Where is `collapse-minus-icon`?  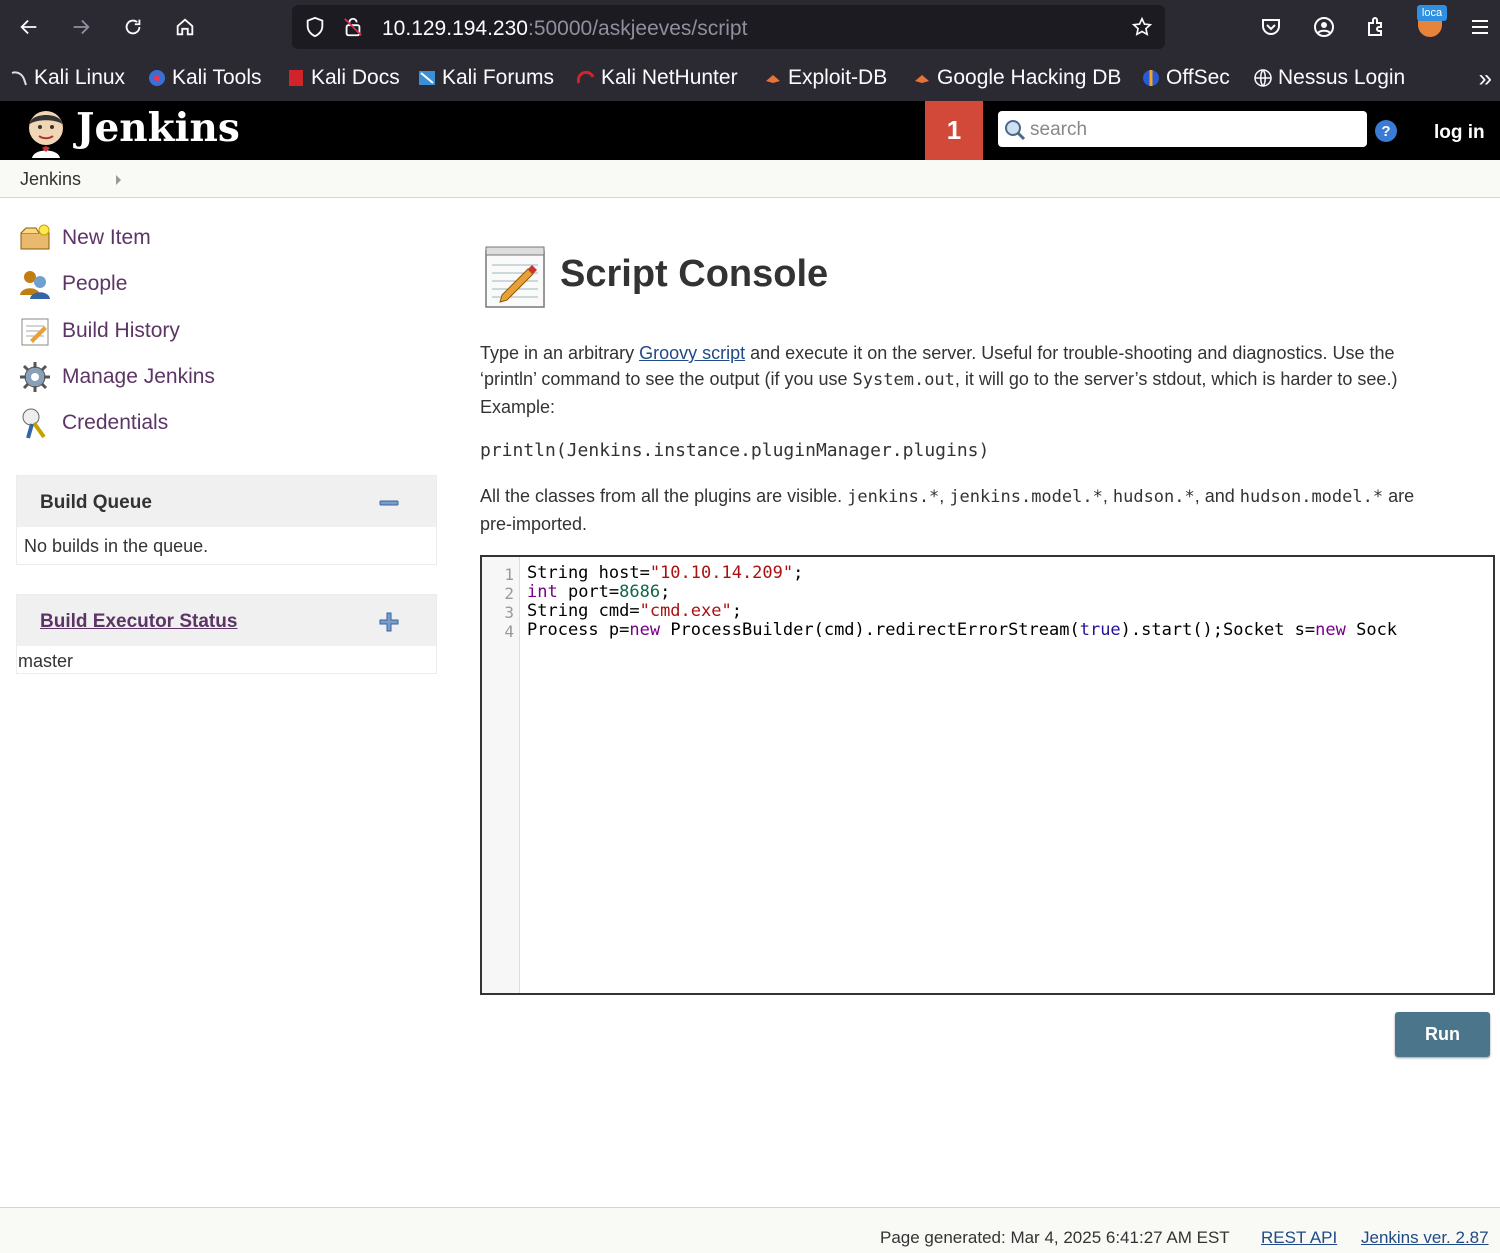 collapse-minus-icon is located at coordinates (389, 503).